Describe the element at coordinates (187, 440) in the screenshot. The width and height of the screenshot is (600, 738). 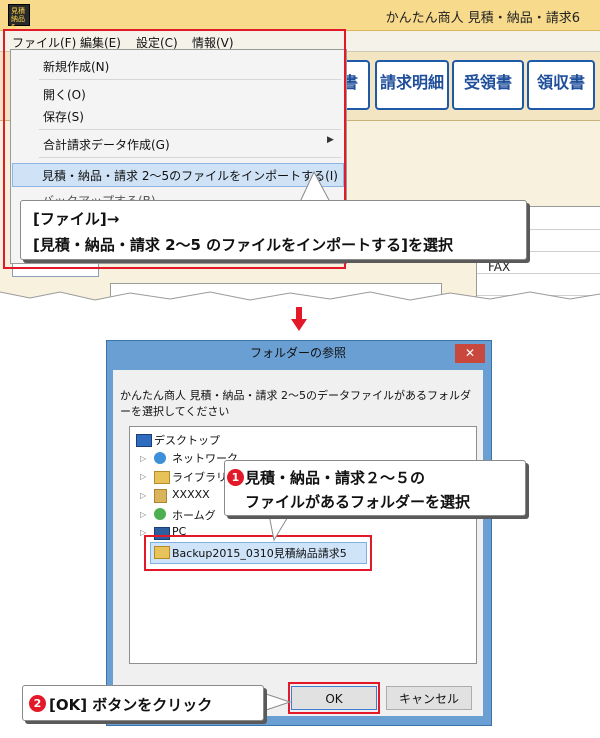
I see `tree-item-desktop: デスクトップ` at that location.